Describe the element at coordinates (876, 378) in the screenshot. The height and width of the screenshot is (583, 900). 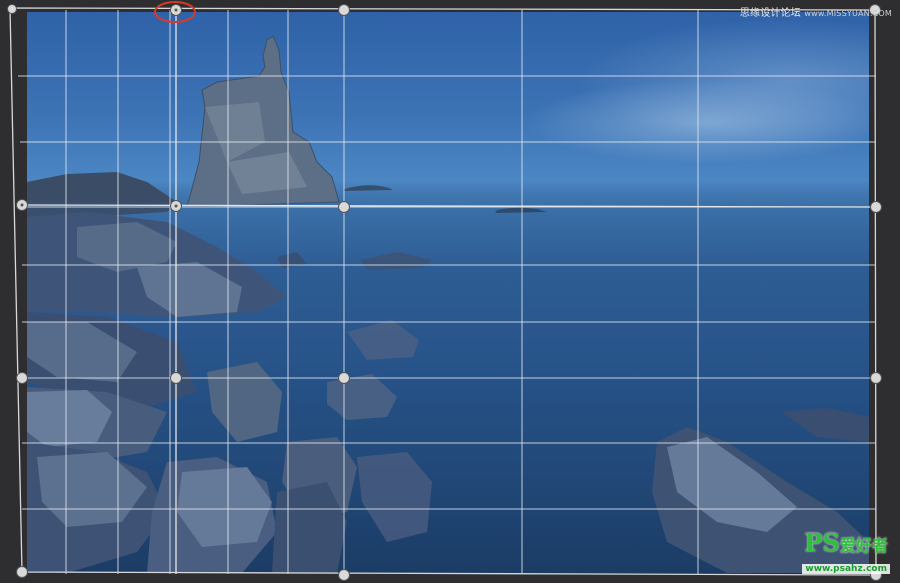
I see `handle-right-middle` at that location.